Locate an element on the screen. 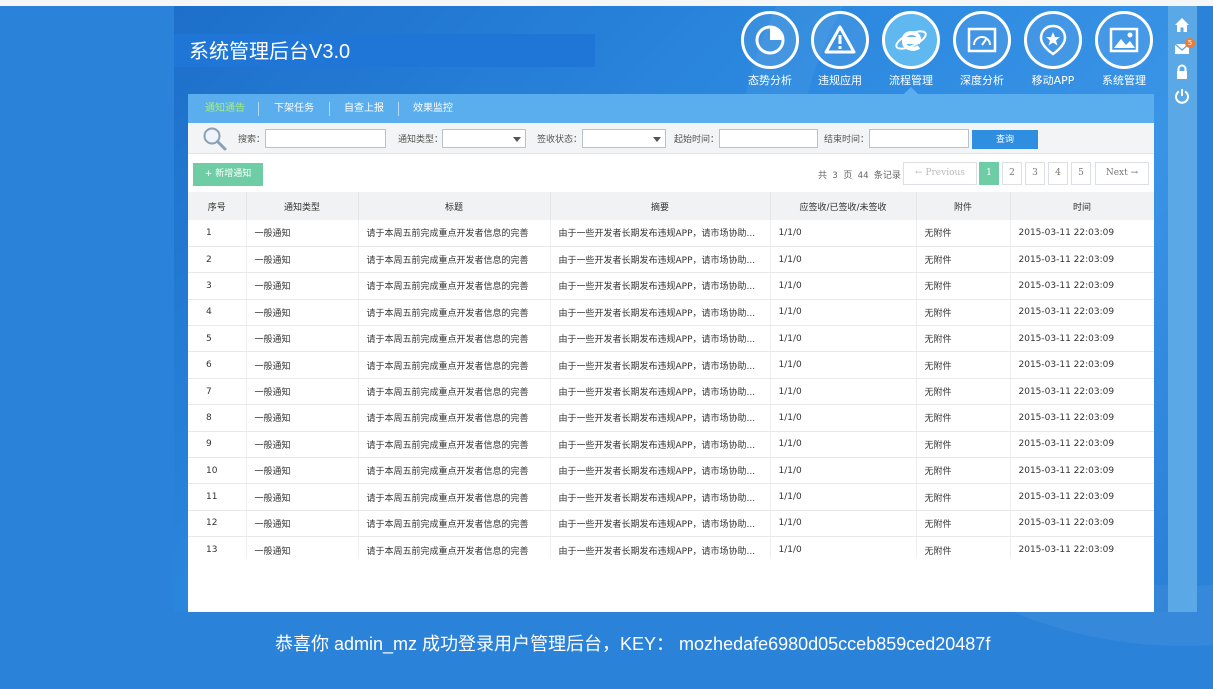 The height and width of the screenshot is (689, 1213). cell-index: 1 is located at coordinates (217, 233).